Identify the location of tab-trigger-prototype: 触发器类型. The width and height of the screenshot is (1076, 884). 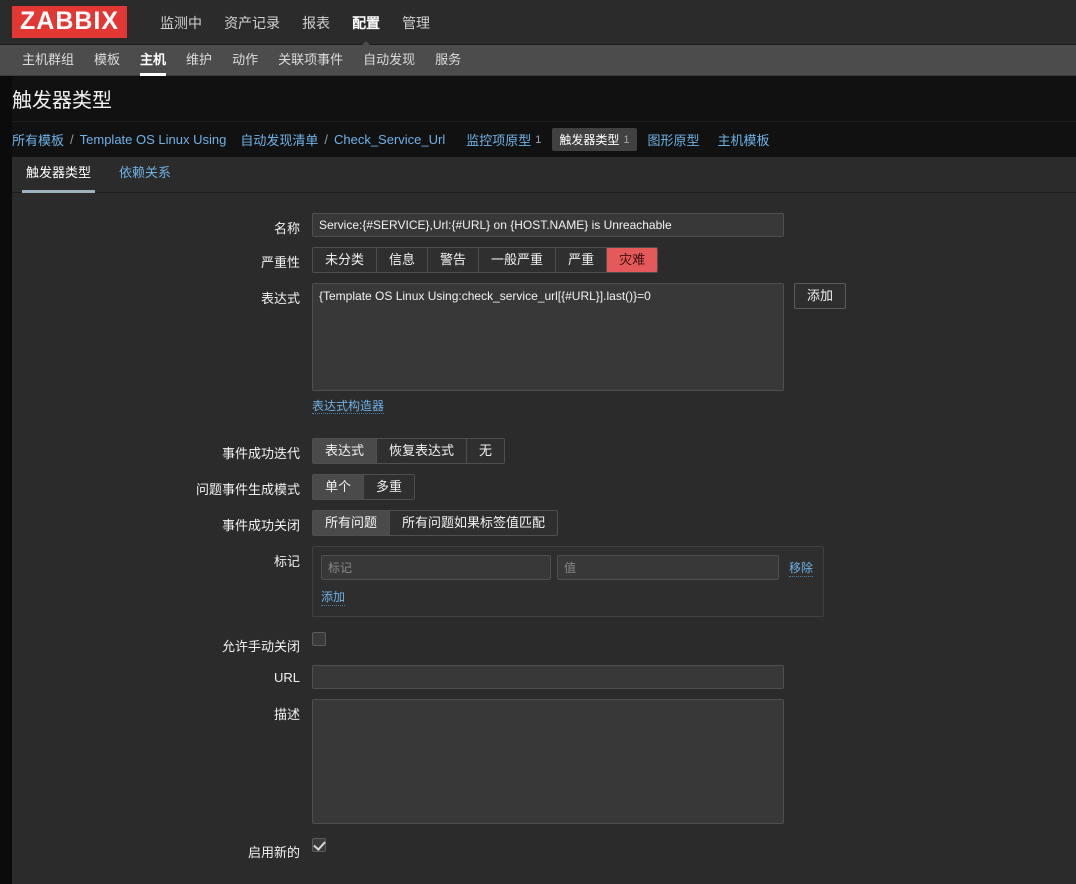
(58, 177).